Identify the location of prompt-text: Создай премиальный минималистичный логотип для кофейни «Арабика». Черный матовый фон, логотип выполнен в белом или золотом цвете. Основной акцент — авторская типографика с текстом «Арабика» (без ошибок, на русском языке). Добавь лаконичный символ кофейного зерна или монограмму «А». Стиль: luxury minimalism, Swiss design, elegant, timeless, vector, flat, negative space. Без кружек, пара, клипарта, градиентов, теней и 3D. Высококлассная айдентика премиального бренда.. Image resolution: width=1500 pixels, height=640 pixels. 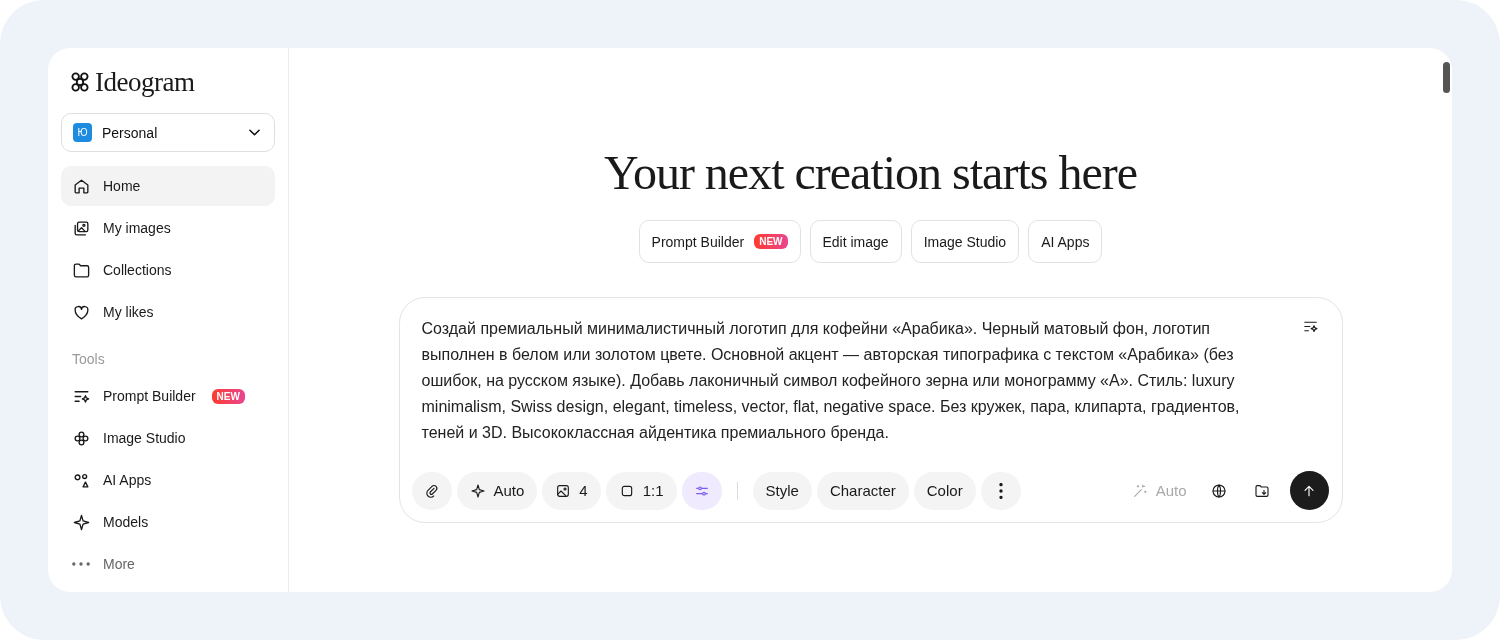
(851, 381).